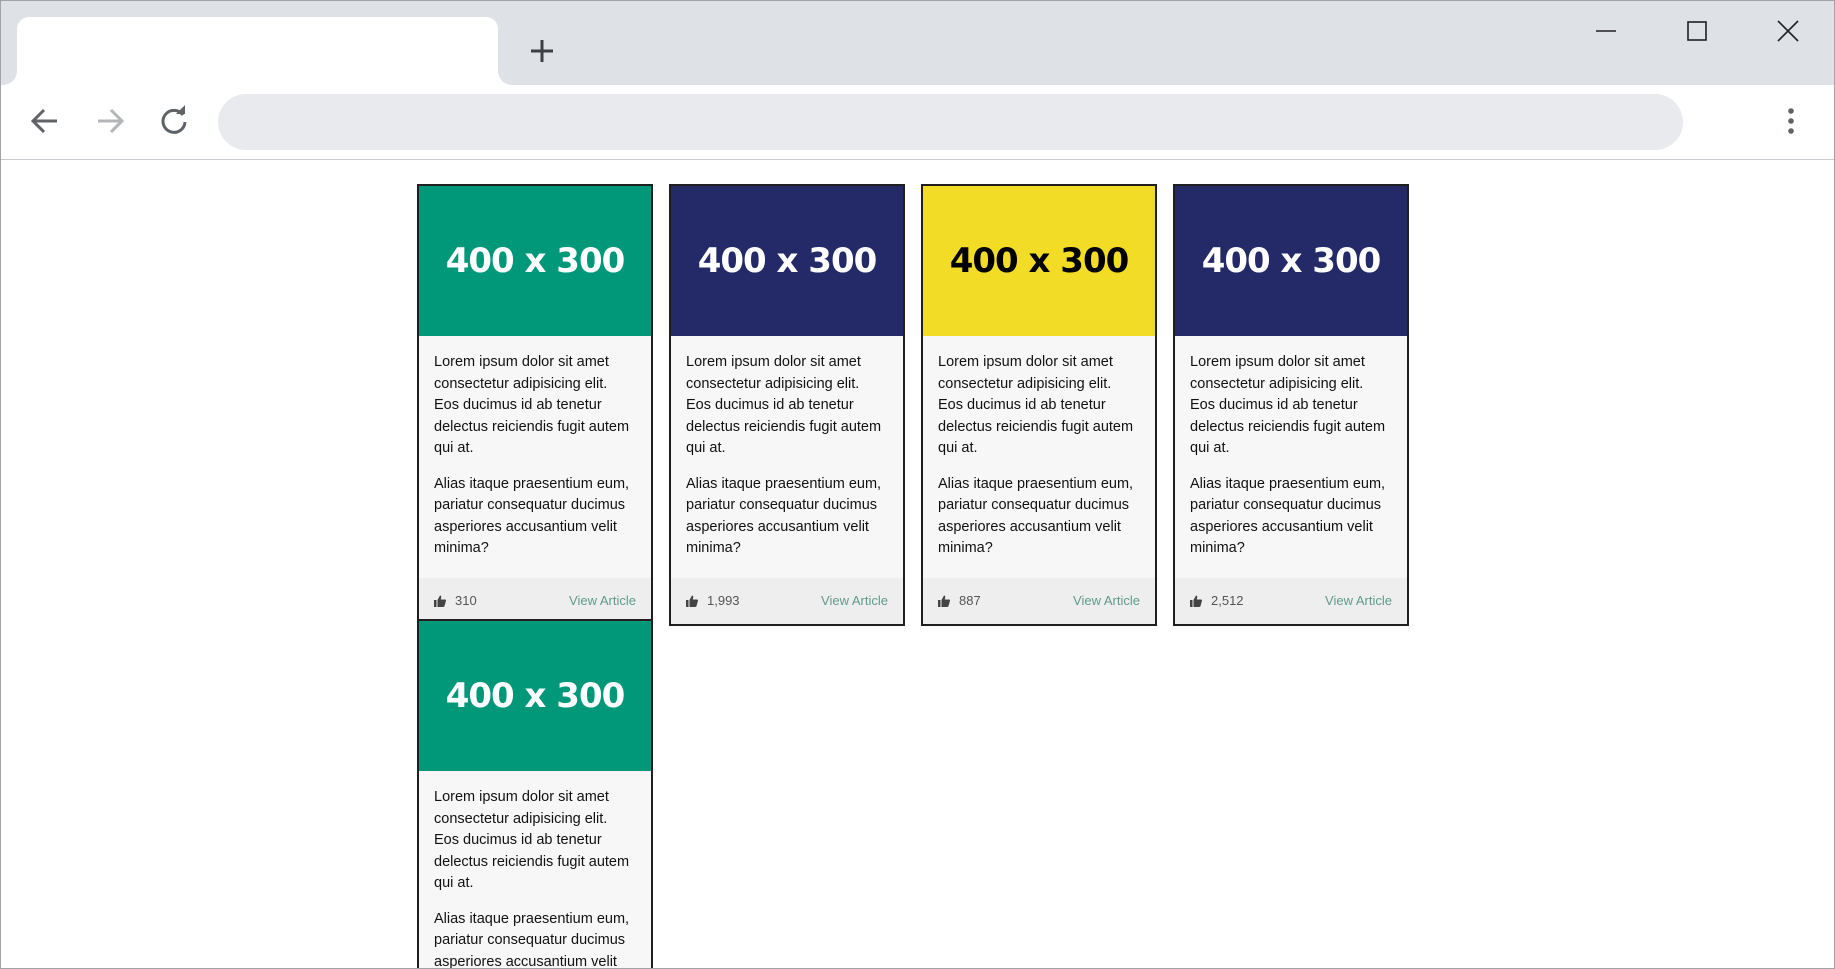 This screenshot has height=969, width=1835. I want to click on browser-tab, so click(257, 51).